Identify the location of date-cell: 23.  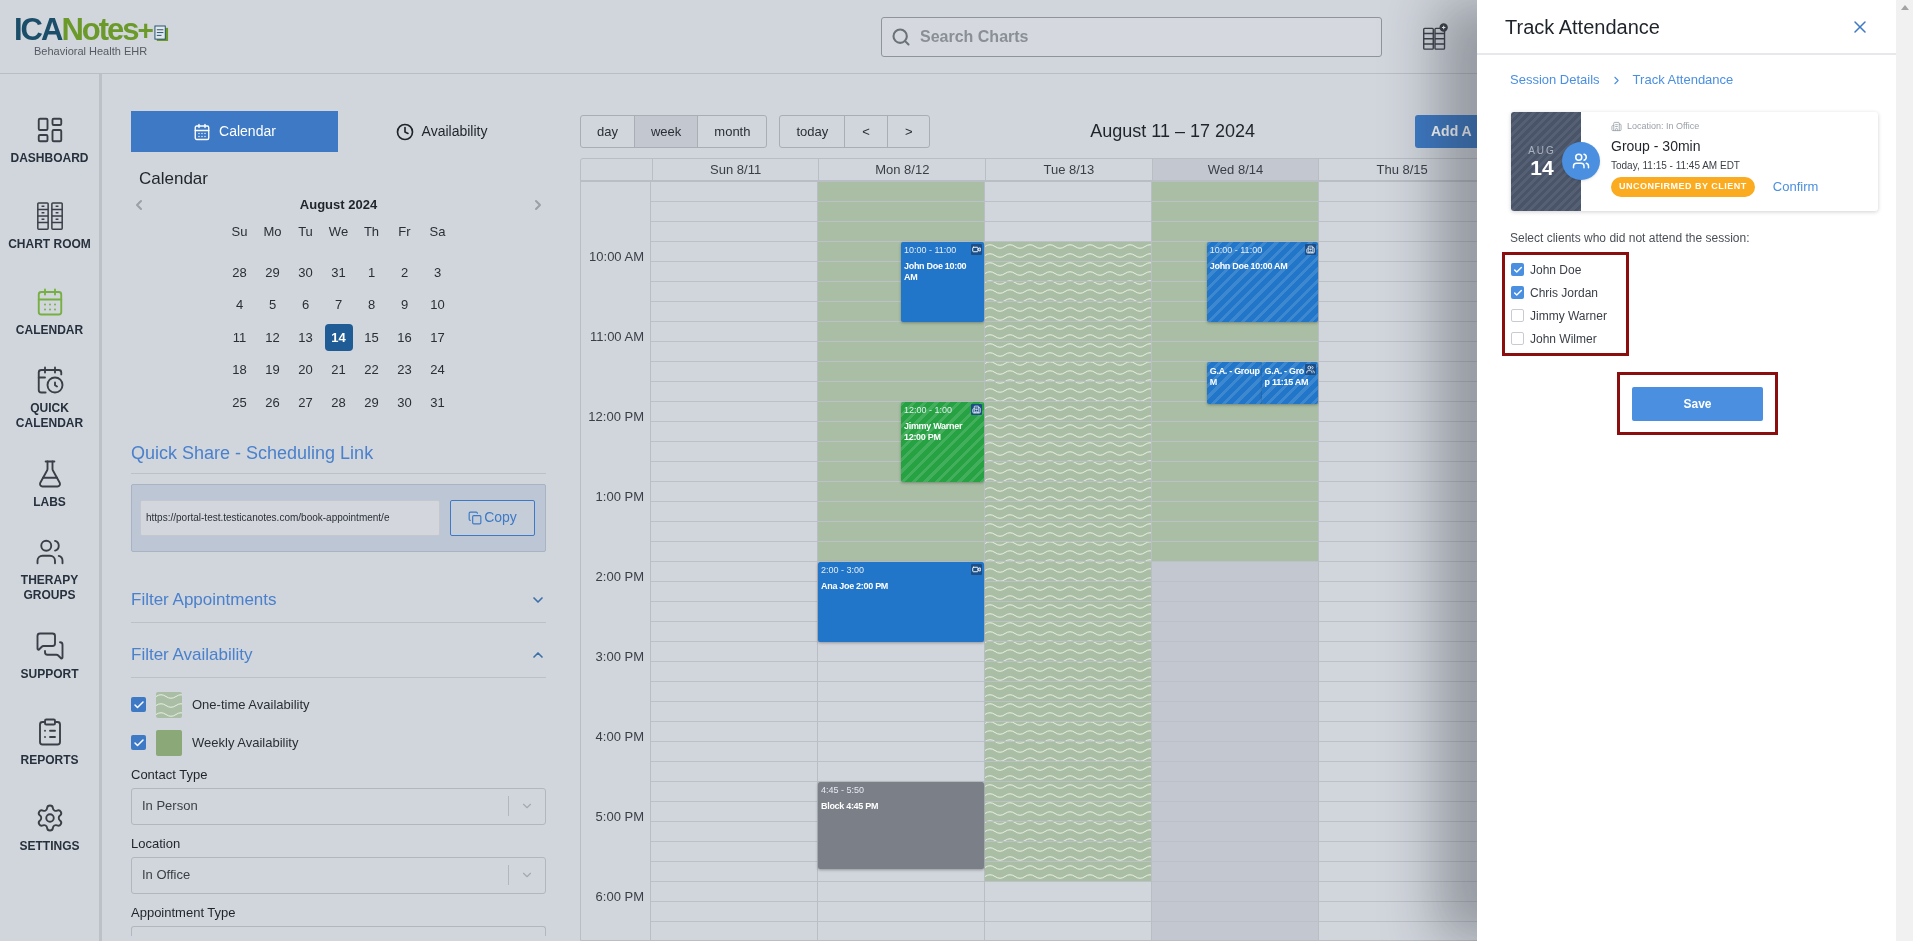
(404, 370).